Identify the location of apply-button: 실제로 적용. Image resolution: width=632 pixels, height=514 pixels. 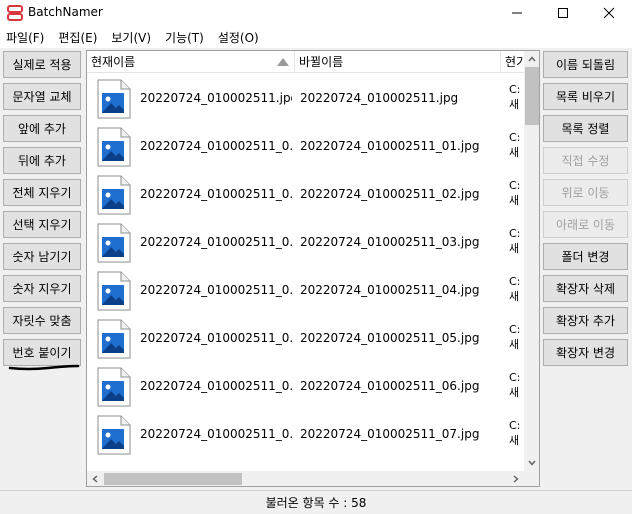
(42, 64).